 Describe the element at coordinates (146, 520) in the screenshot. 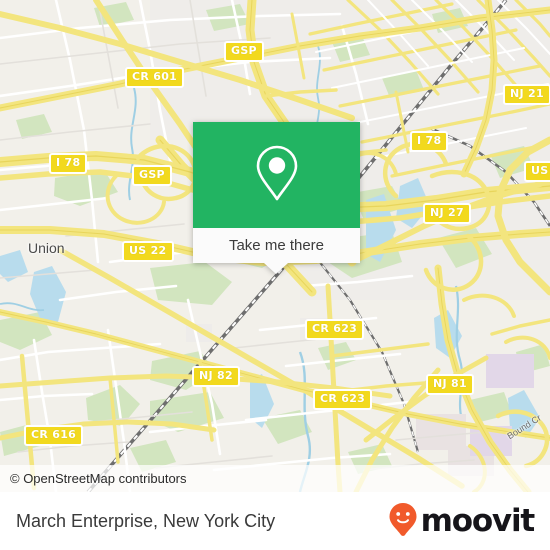

I see `location-title: March Enterprise, New York City` at that location.